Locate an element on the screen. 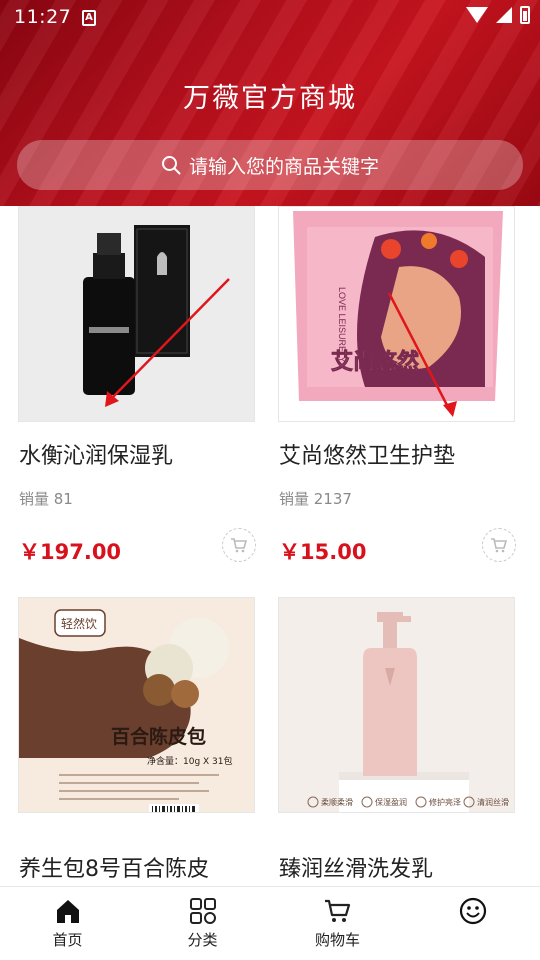  status-bar: 11:27 A is located at coordinates (270, 18).